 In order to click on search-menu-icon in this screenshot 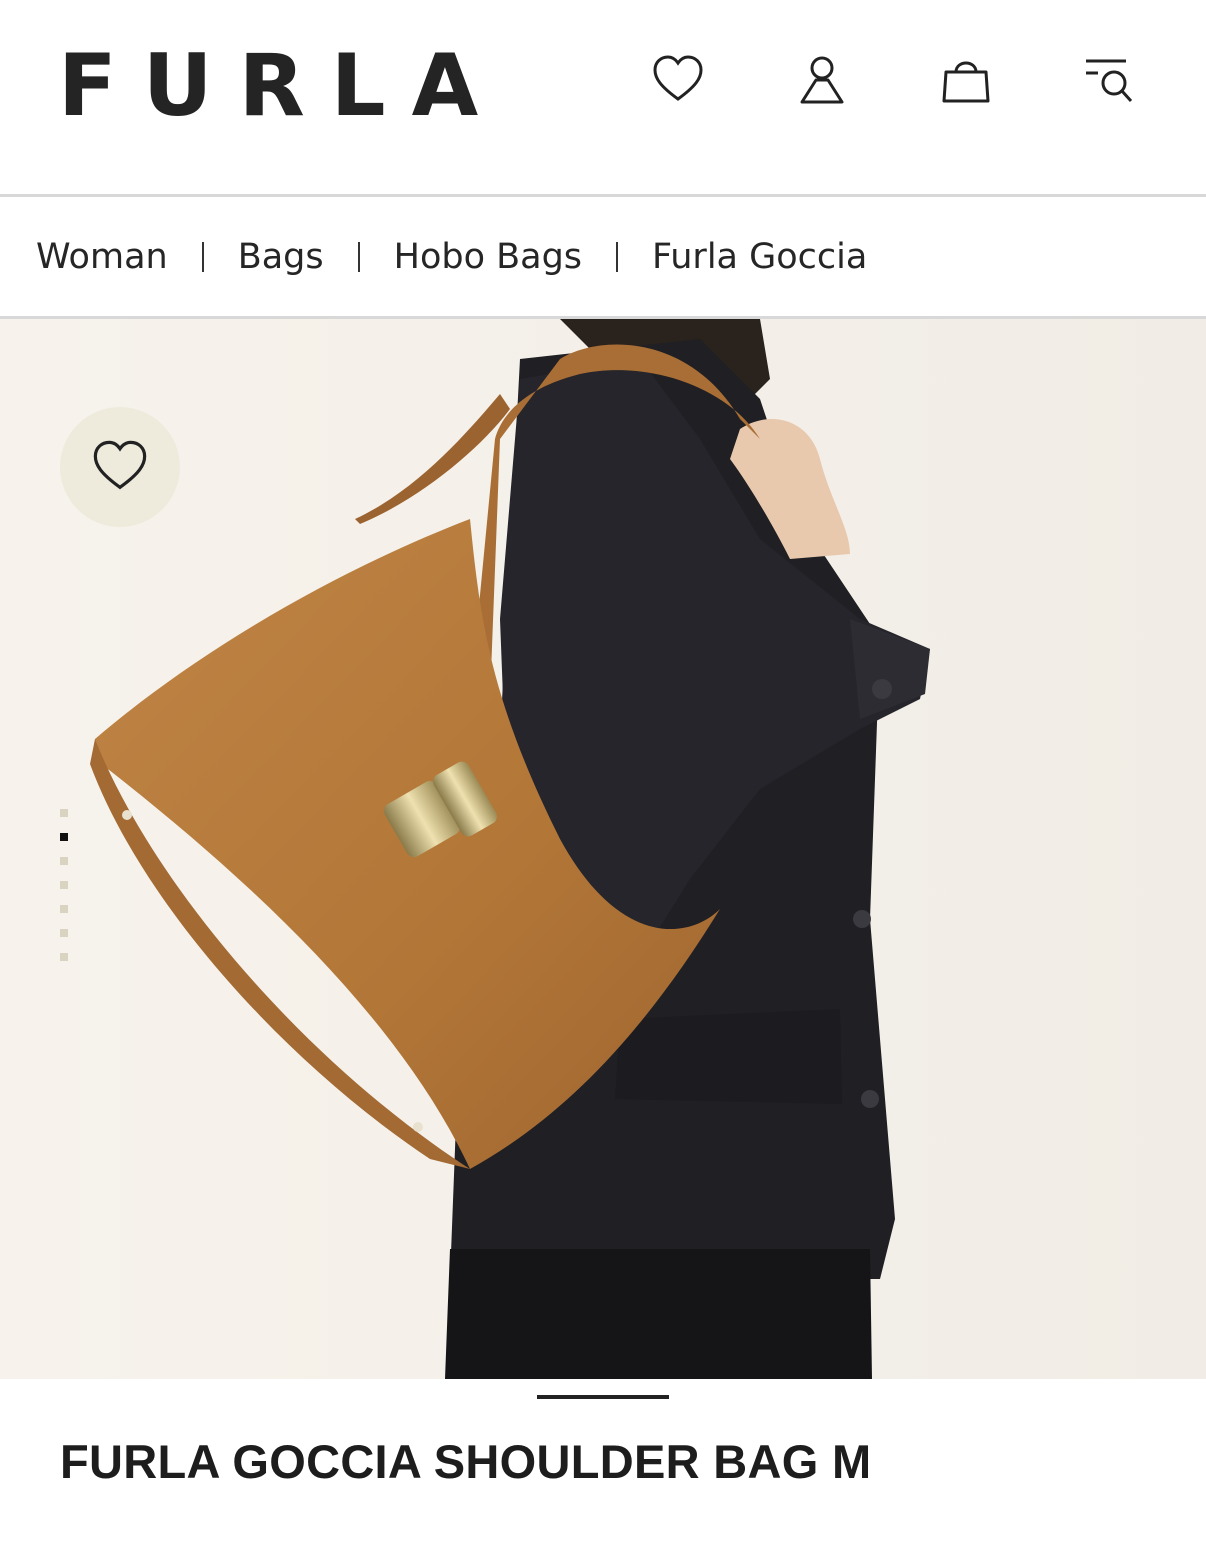, I will do `click(1110, 80)`.